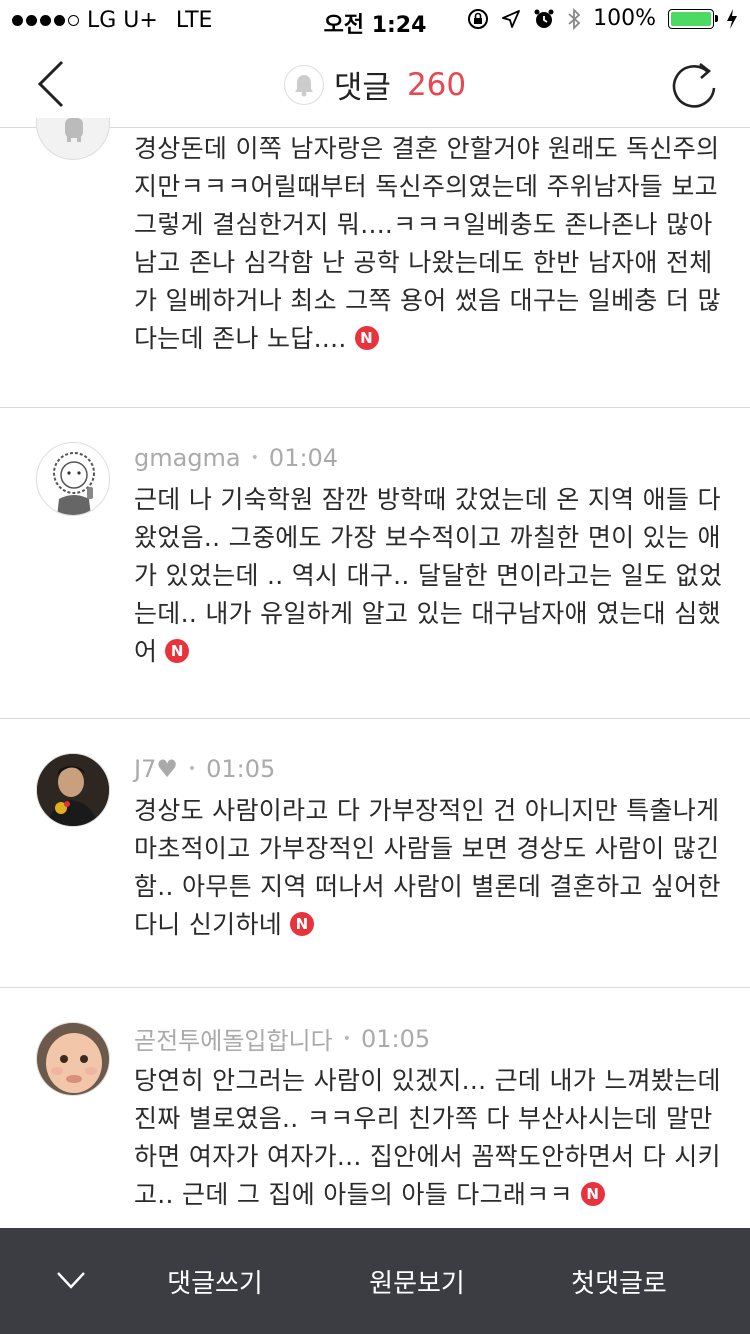  Describe the element at coordinates (417, 1281) in the screenshot. I see `view-original-button: 원문보기` at that location.